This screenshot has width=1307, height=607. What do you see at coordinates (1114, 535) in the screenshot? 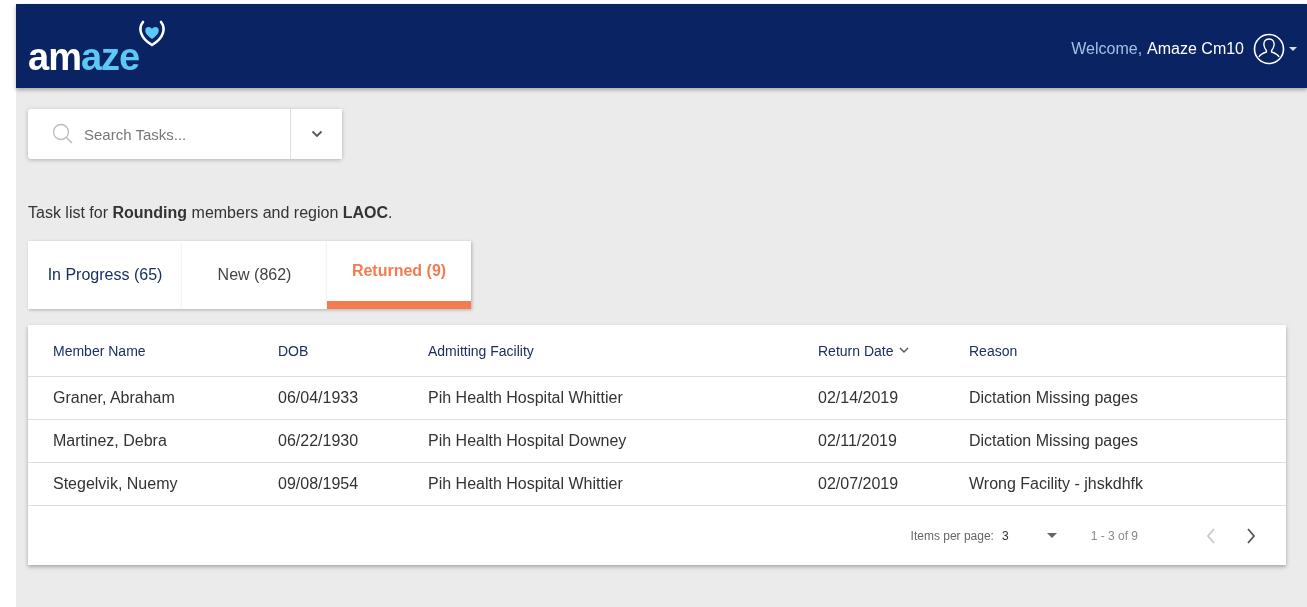
I see `page-range: 1 - 3 of 9` at bounding box center [1114, 535].